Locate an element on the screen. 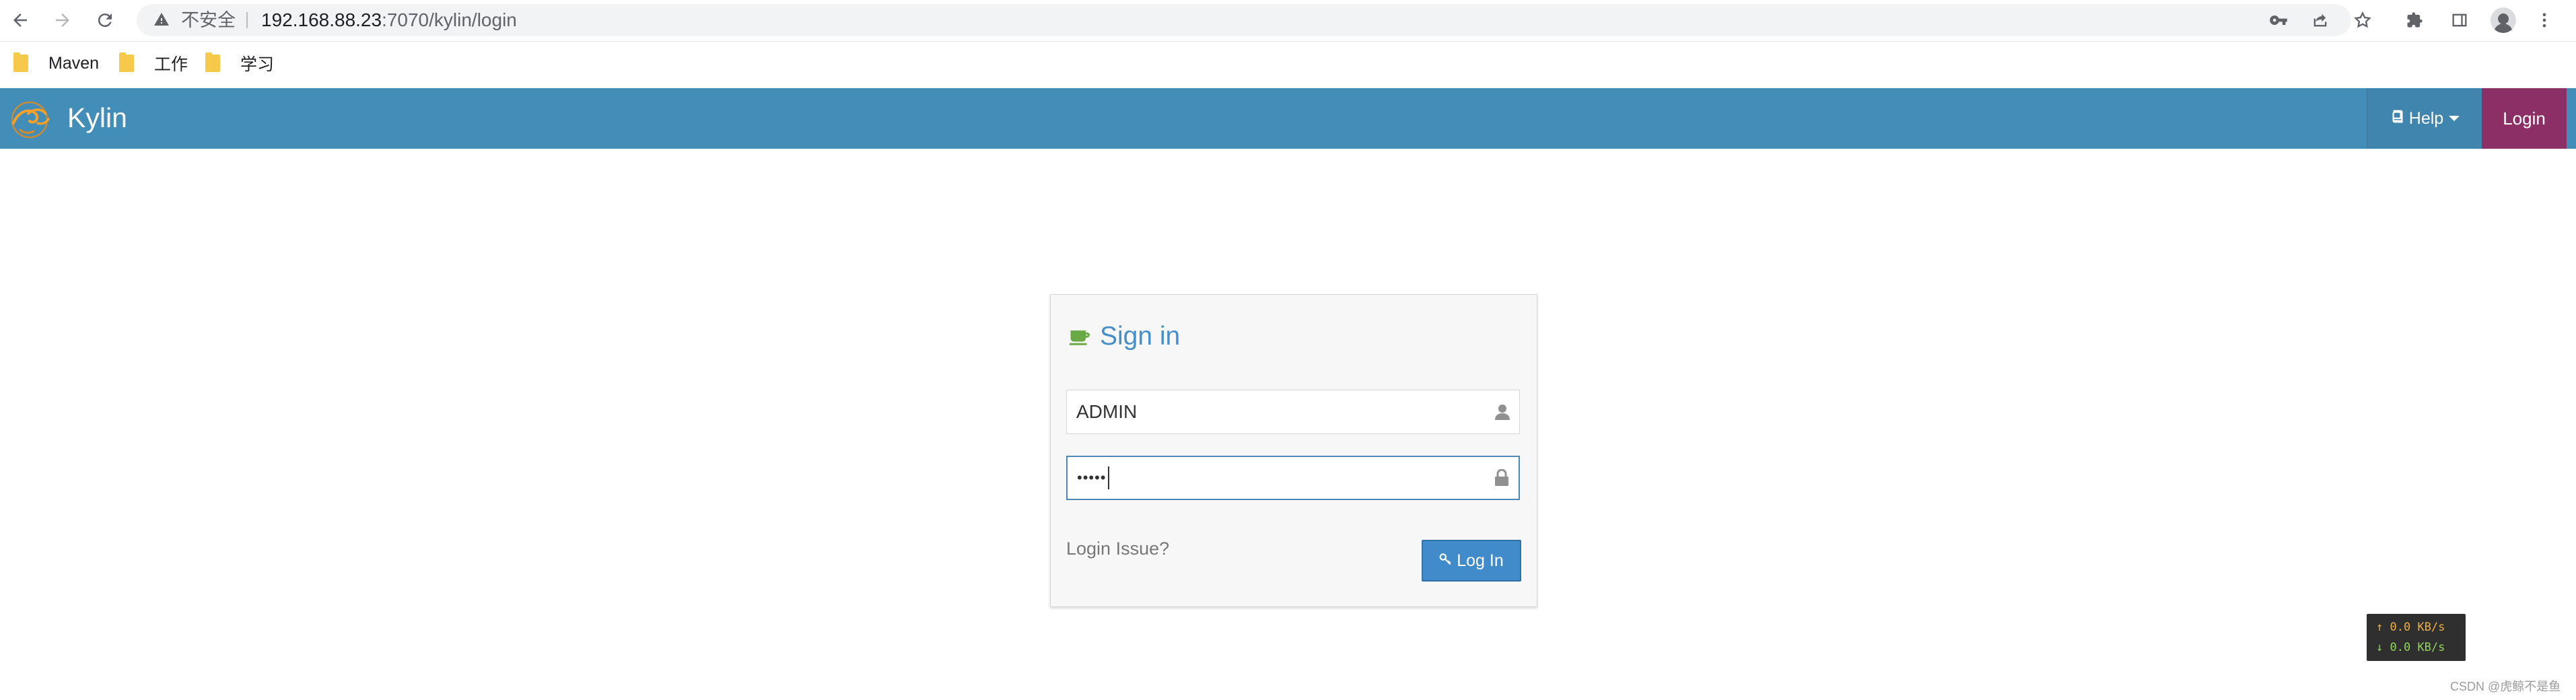 The image size is (2576, 700). navbar-edge is located at coordinates (2571, 118).